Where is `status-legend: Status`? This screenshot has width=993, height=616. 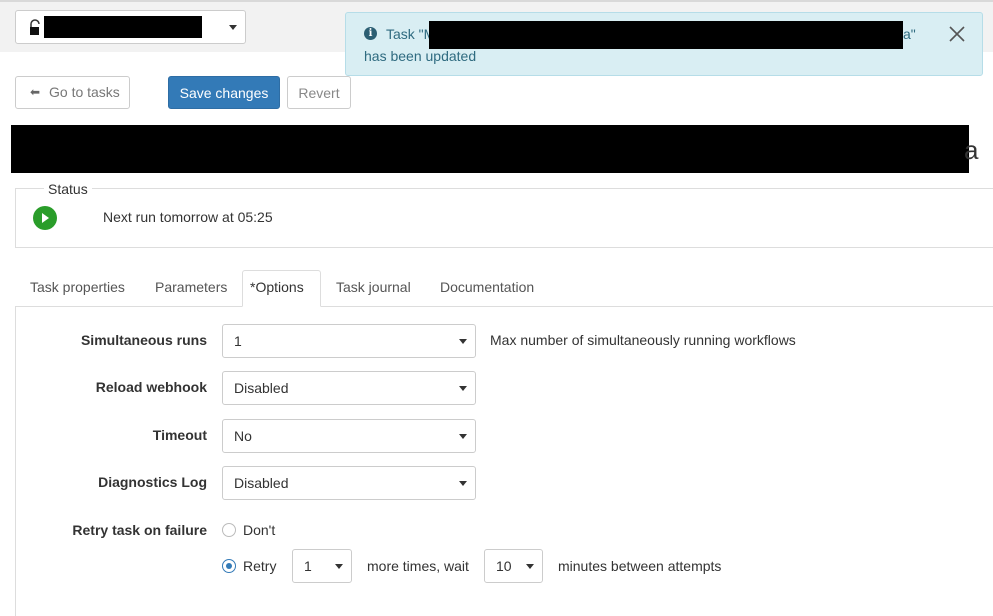
status-legend: Status is located at coordinates (68, 189).